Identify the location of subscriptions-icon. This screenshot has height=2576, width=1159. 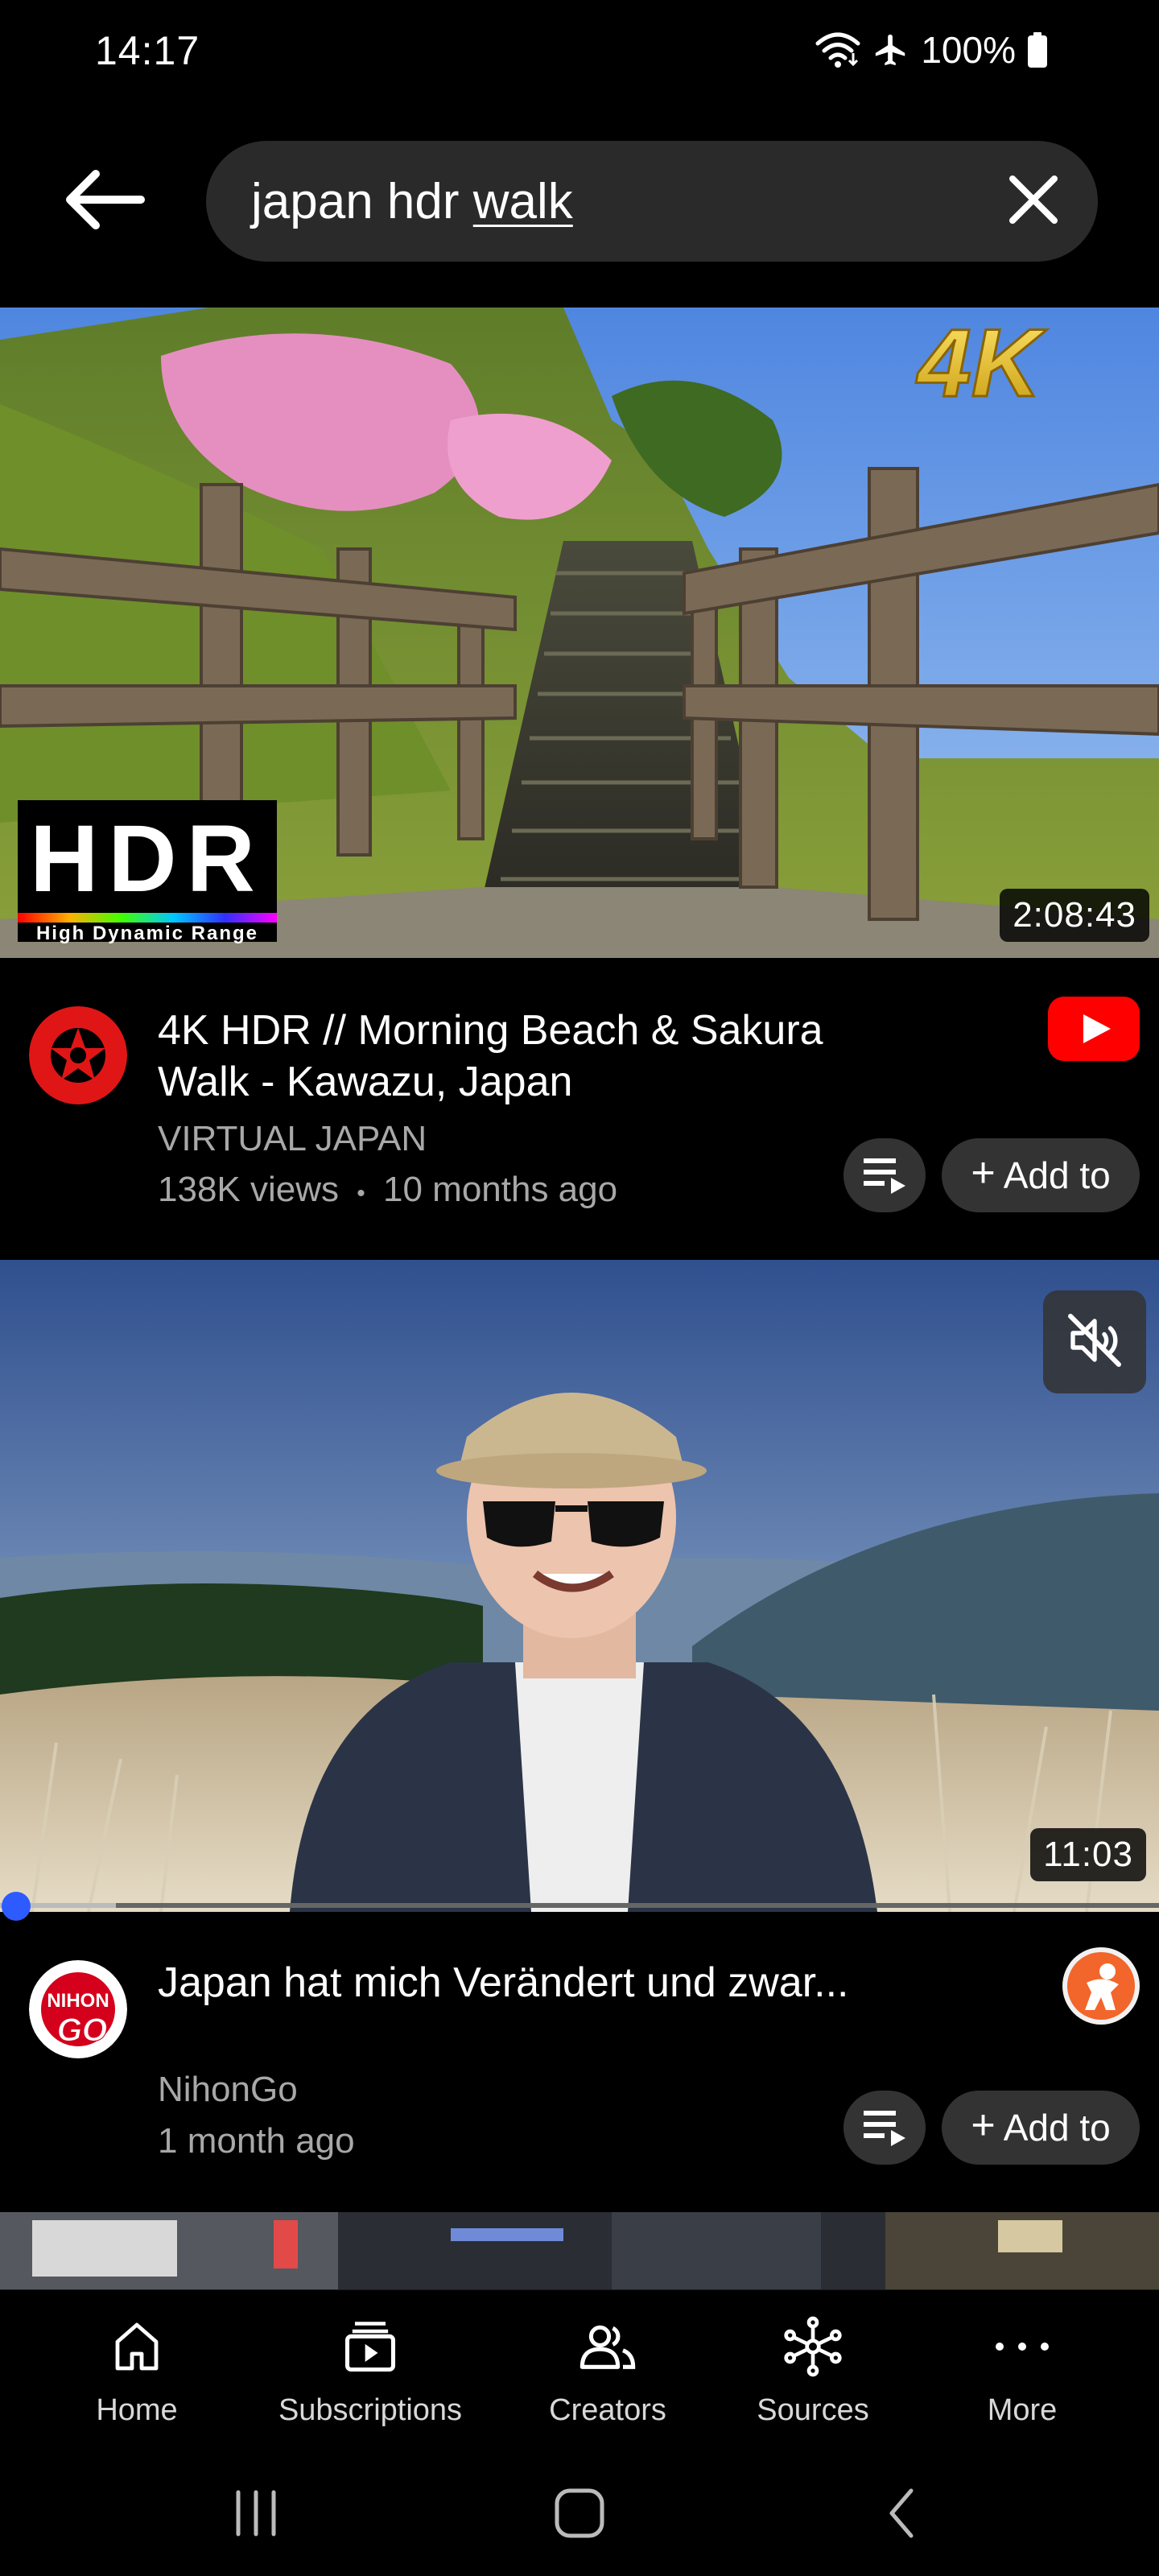
(370, 2346).